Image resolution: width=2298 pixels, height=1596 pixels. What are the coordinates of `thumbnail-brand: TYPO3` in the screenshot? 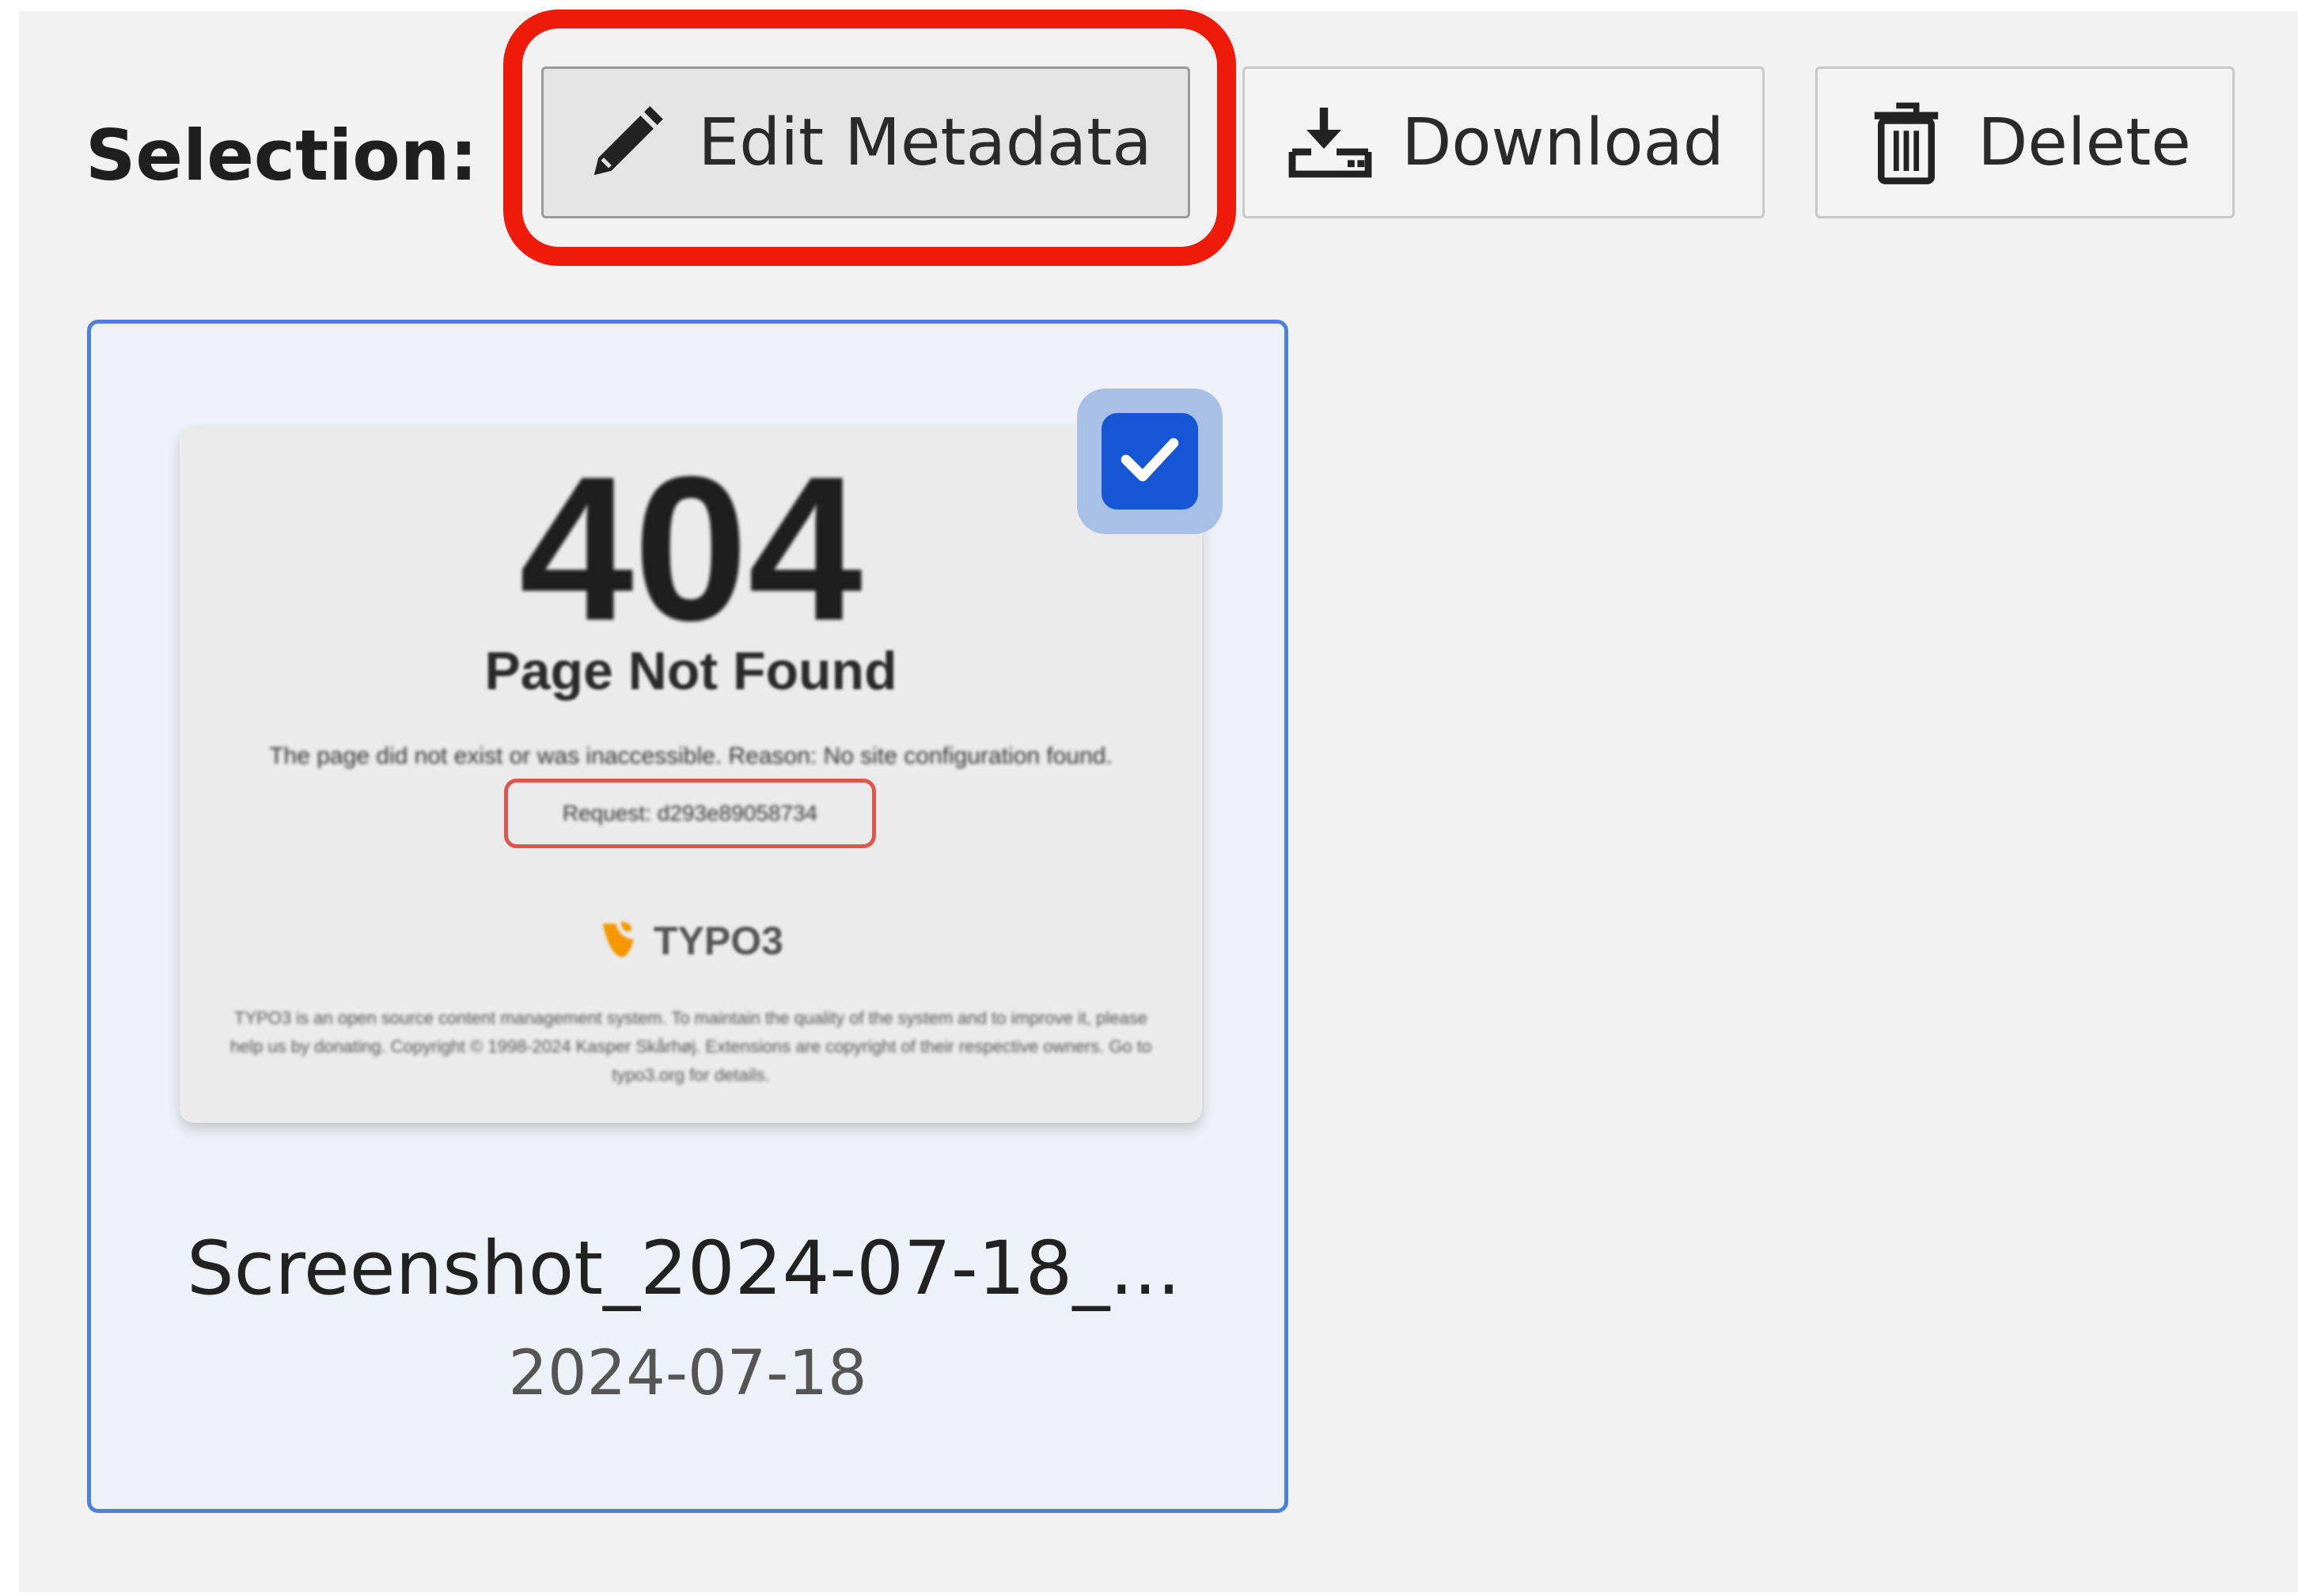 It's located at (691, 941).